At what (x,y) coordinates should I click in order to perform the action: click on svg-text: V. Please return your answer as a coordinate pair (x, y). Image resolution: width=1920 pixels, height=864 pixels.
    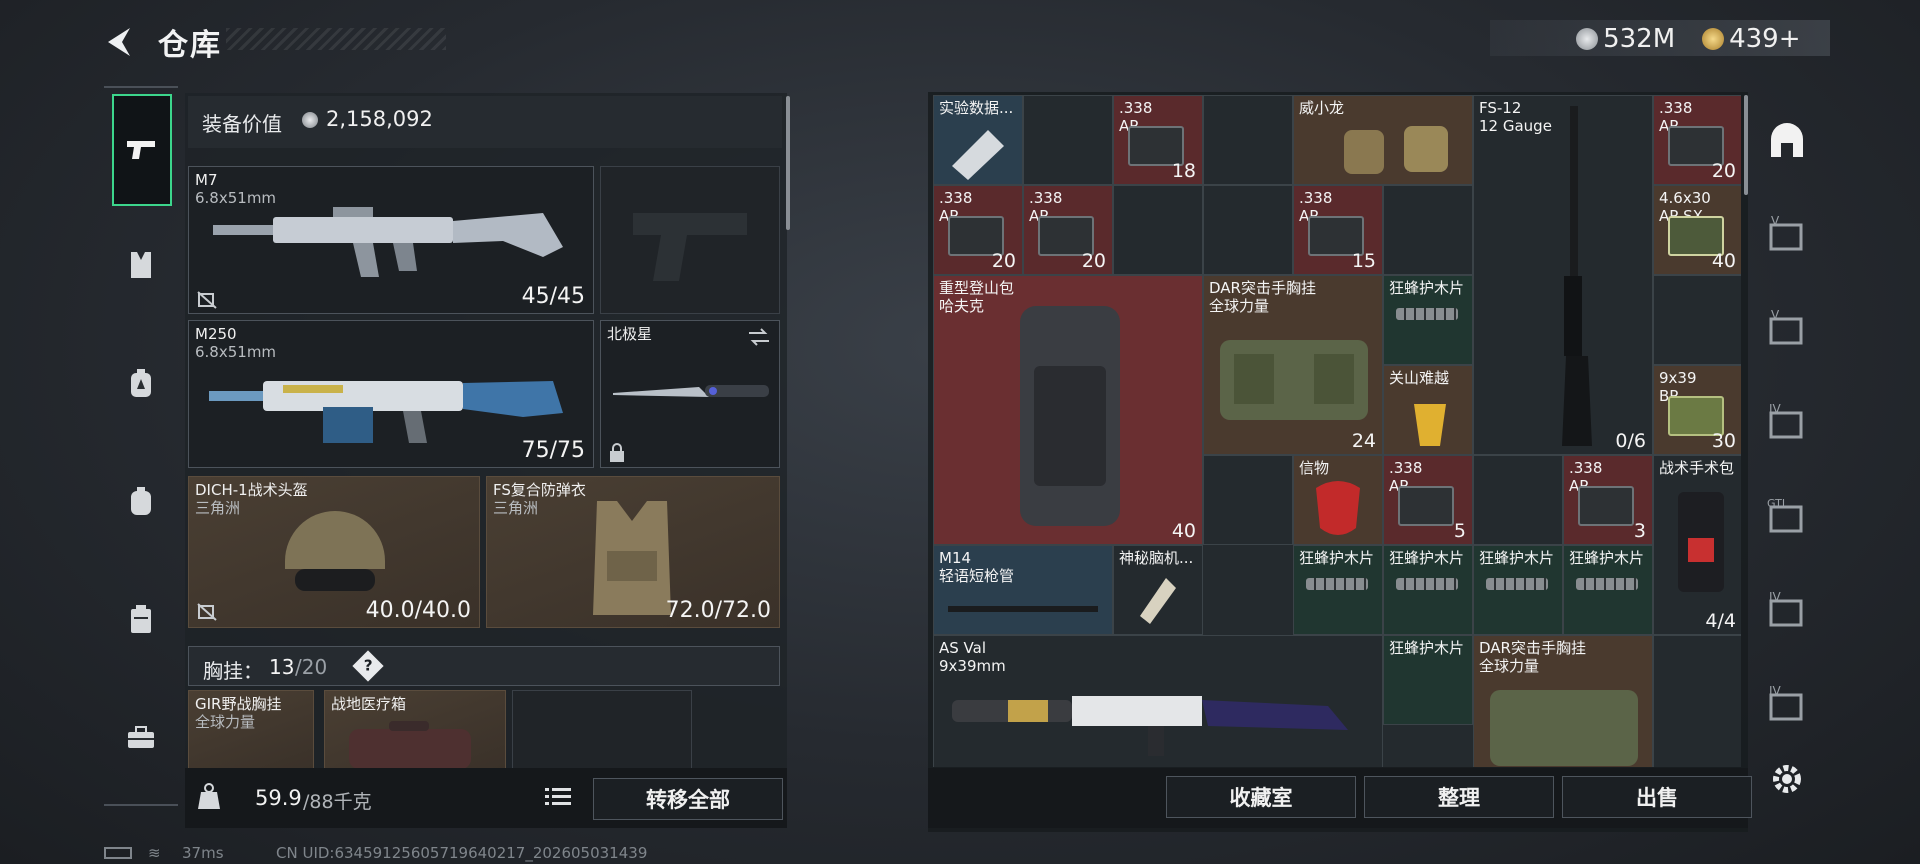
    Looking at the image, I should click on (1775, 221).